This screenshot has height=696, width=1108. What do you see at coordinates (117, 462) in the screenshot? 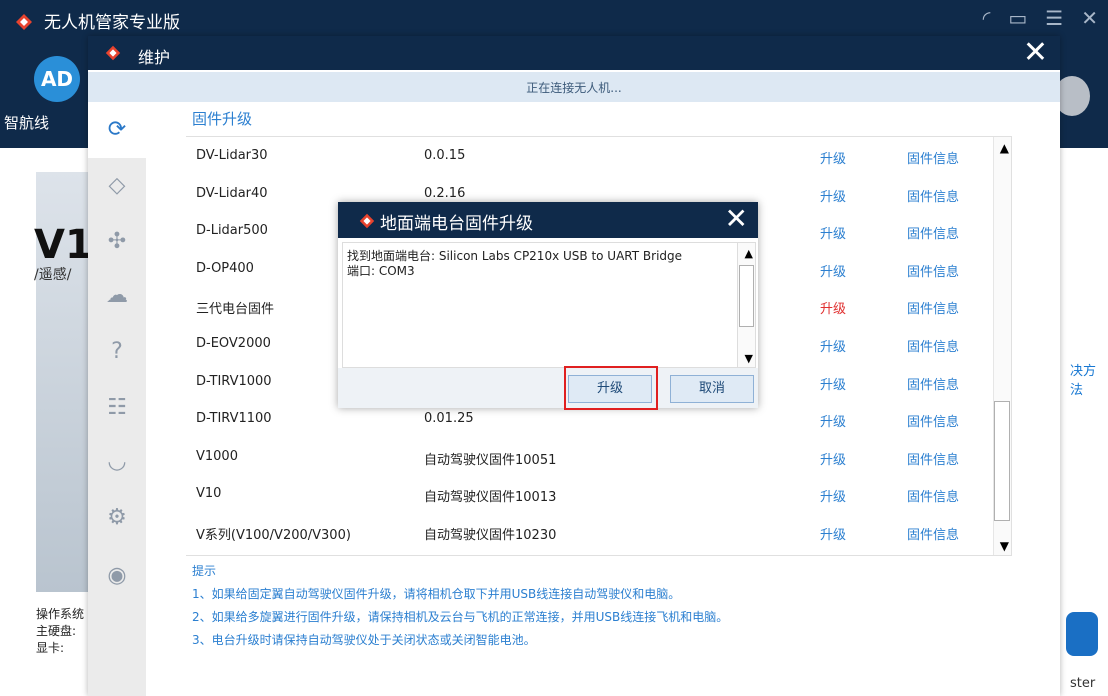
I see `radio-icon: ◡` at bounding box center [117, 462].